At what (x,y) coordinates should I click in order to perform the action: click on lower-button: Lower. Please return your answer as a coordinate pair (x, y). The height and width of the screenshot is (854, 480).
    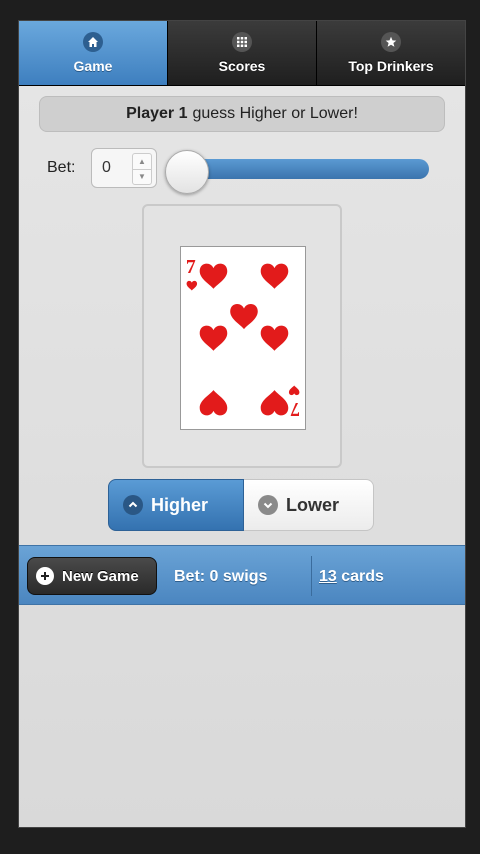
    Looking at the image, I should click on (309, 505).